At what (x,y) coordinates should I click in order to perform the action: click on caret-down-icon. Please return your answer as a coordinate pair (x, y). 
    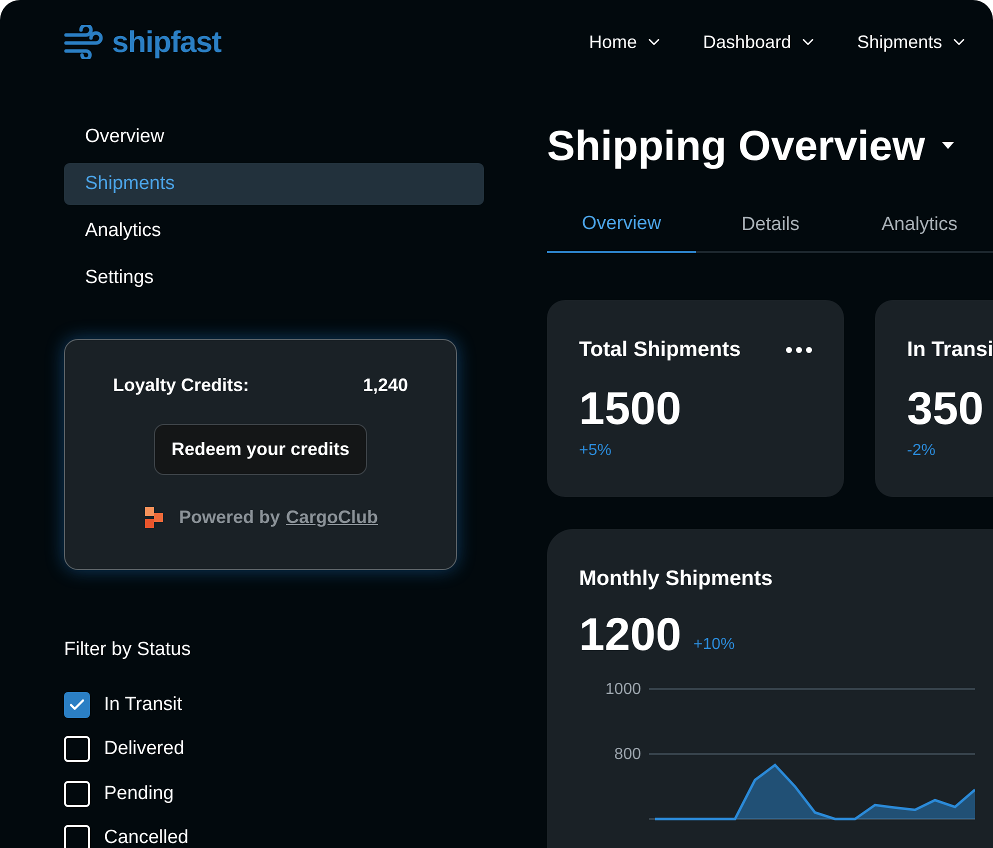
    Looking at the image, I should click on (948, 145).